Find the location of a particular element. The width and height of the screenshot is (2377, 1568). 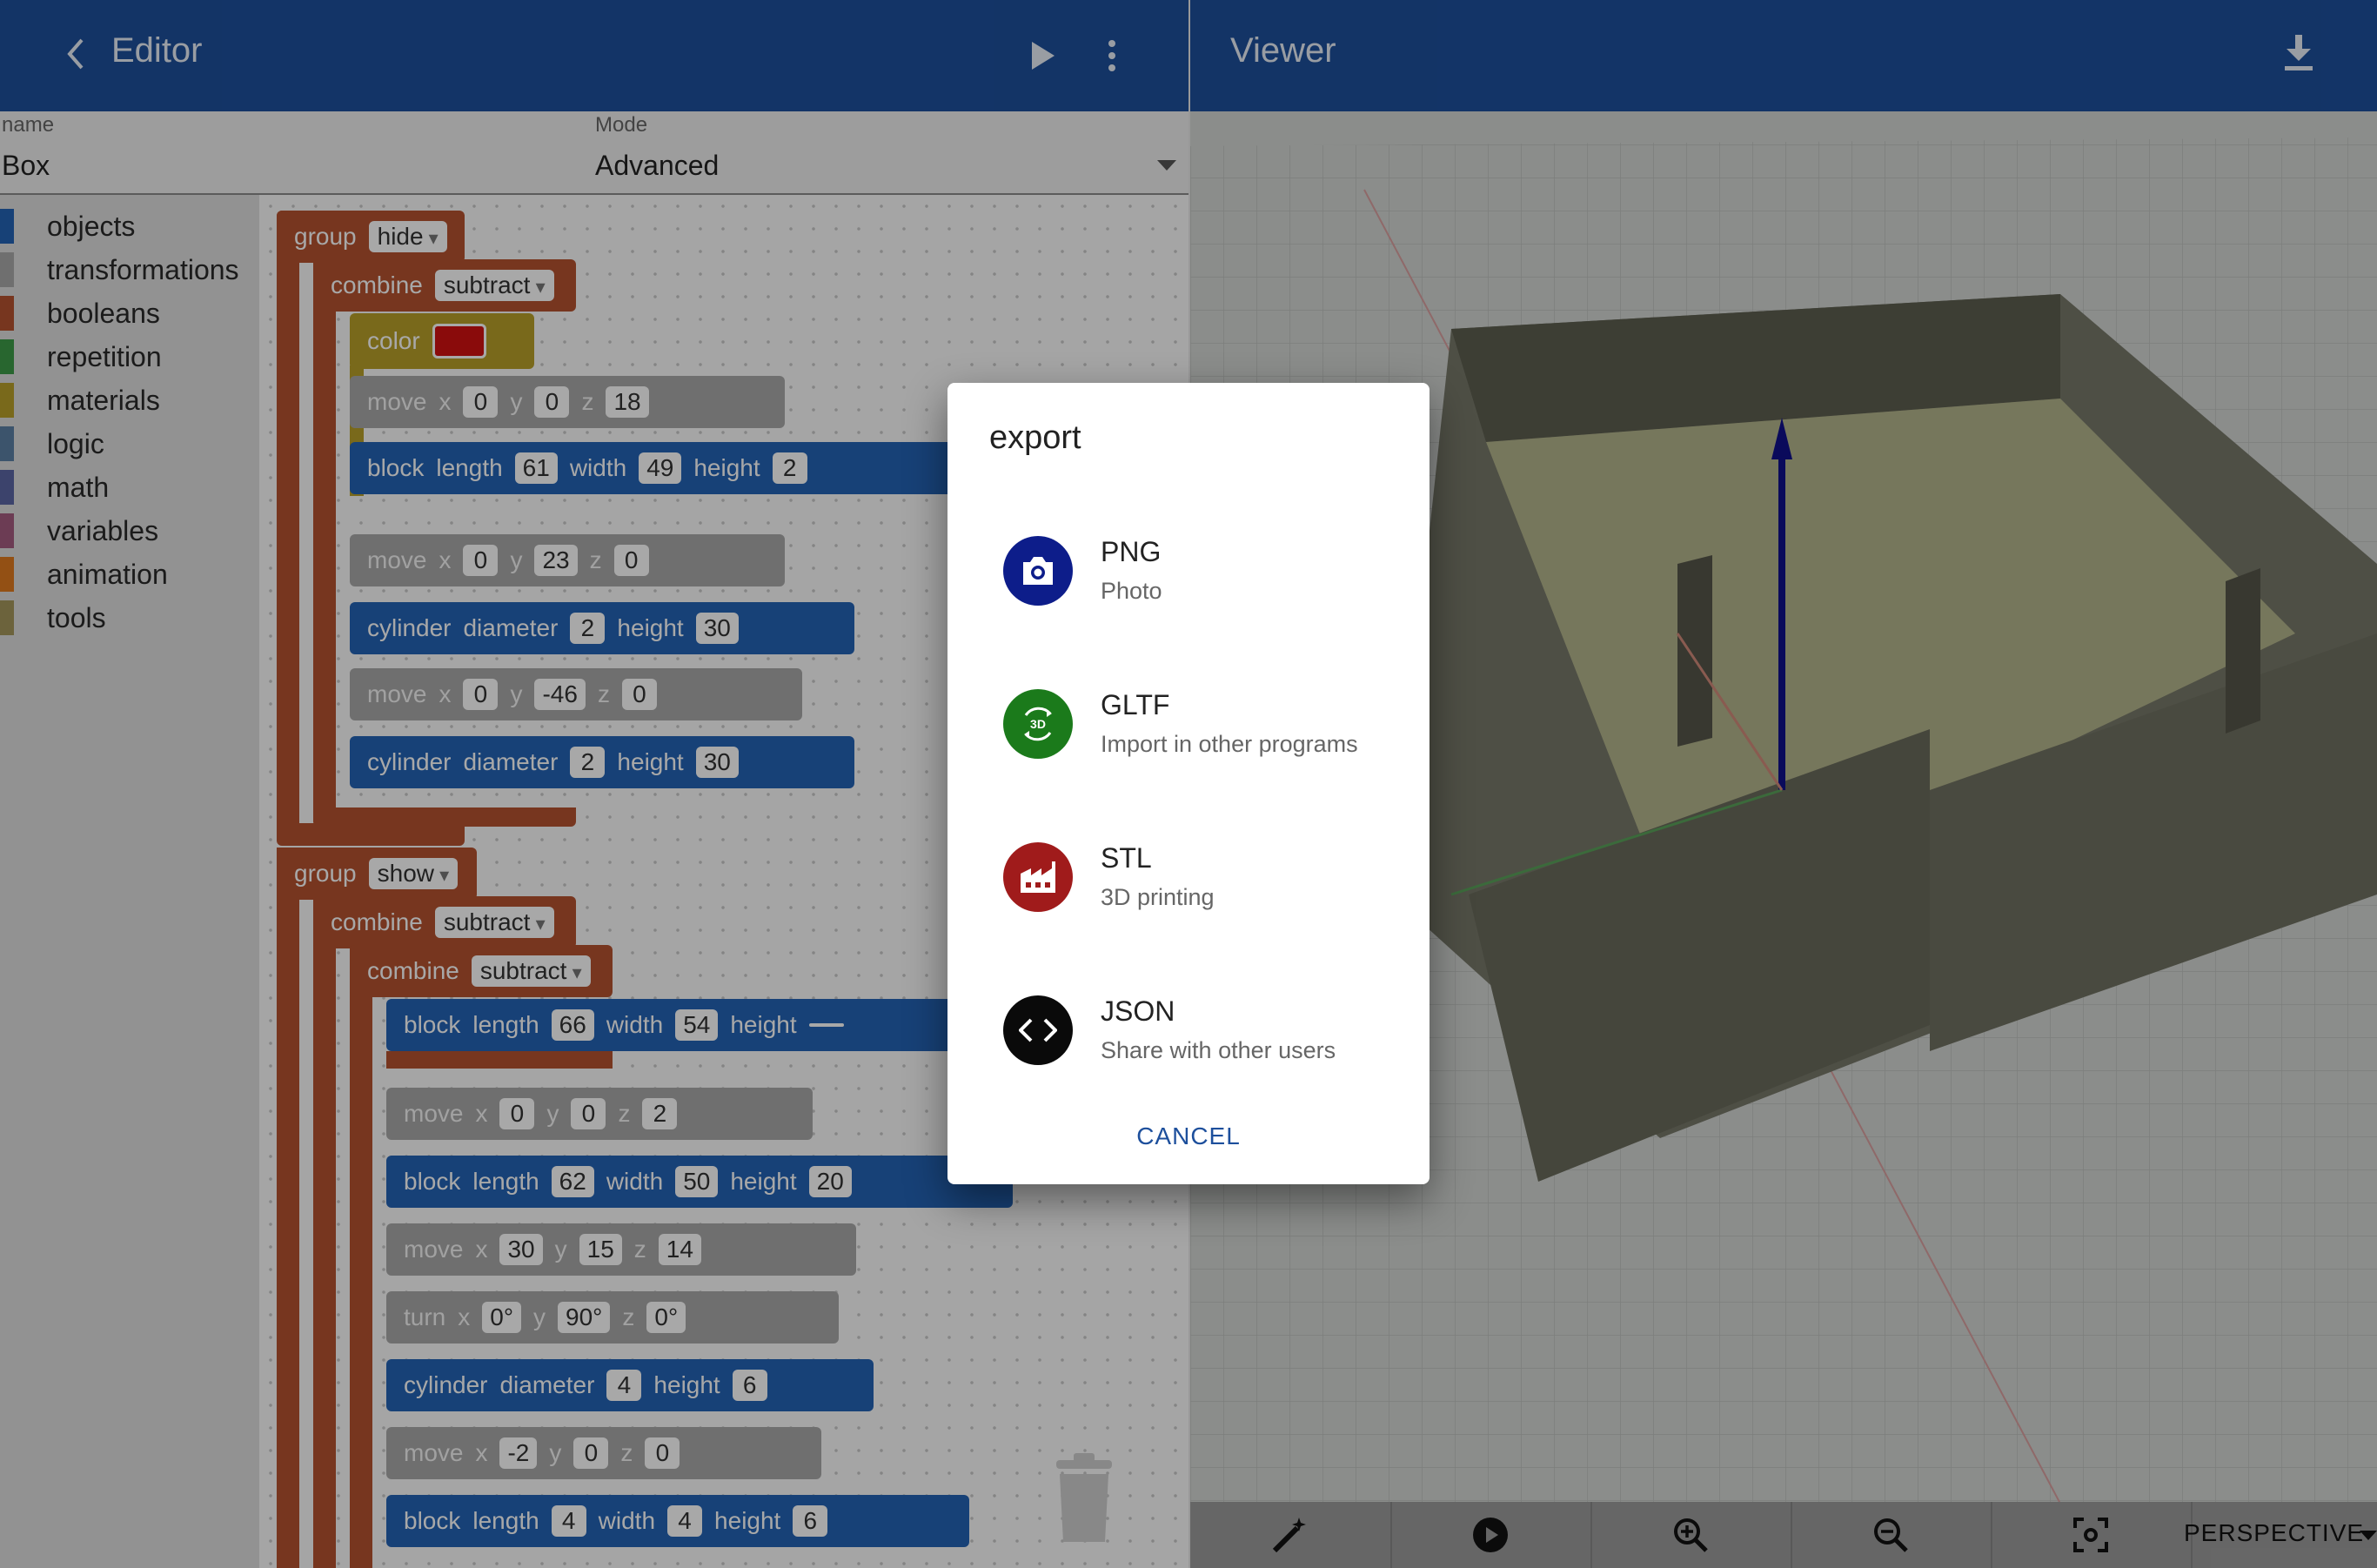

option-name: STL is located at coordinates (1126, 858).